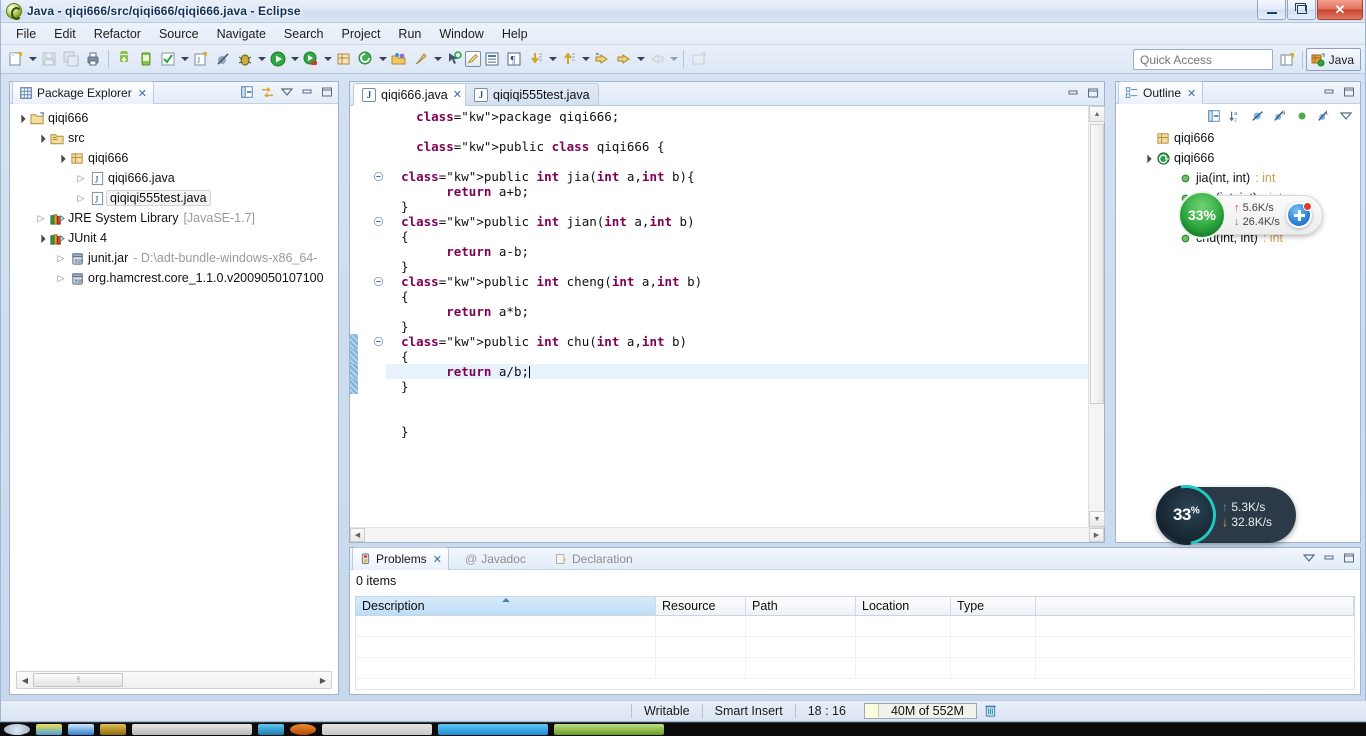  I want to click on tab-package-explorer: Package Explorer ✕, so click(83, 92).